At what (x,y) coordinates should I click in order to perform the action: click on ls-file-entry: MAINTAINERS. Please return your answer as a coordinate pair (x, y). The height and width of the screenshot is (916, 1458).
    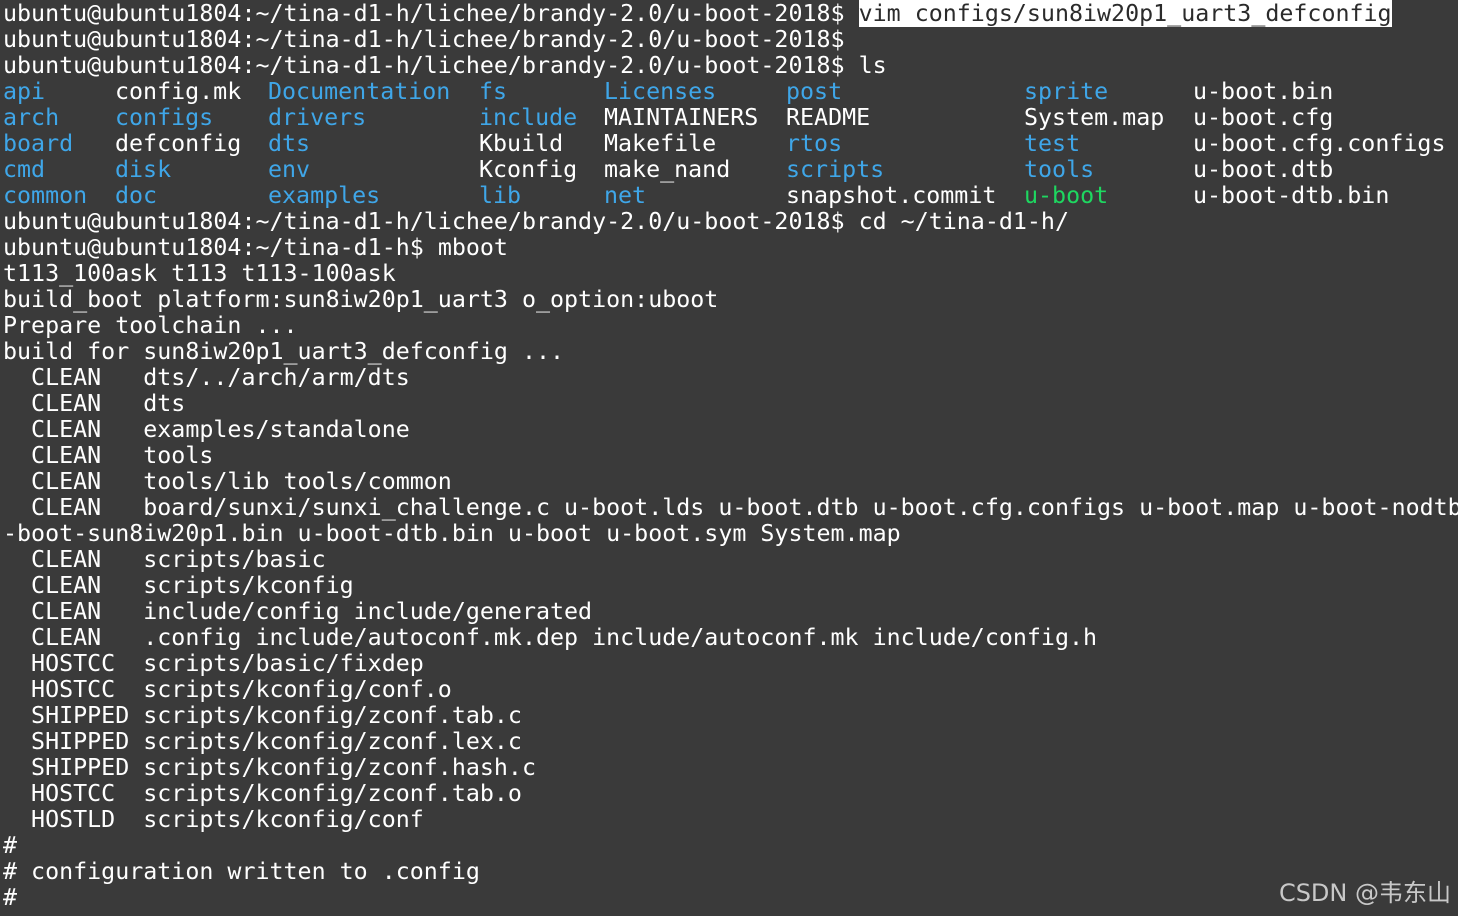
    Looking at the image, I should click on (681, 117).